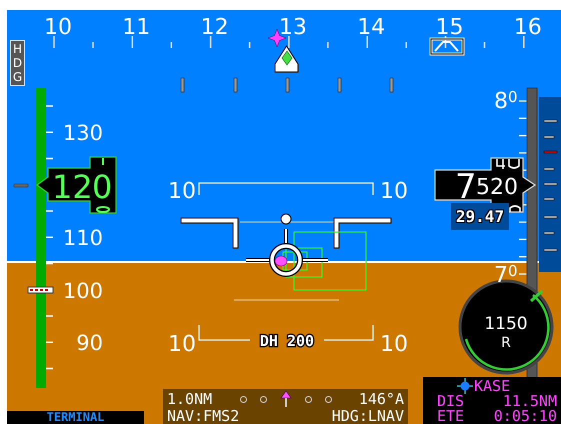  Describe the element at coordinates (82, 291) in the screenshot. I see `speed-scale-label: 100` at that location.